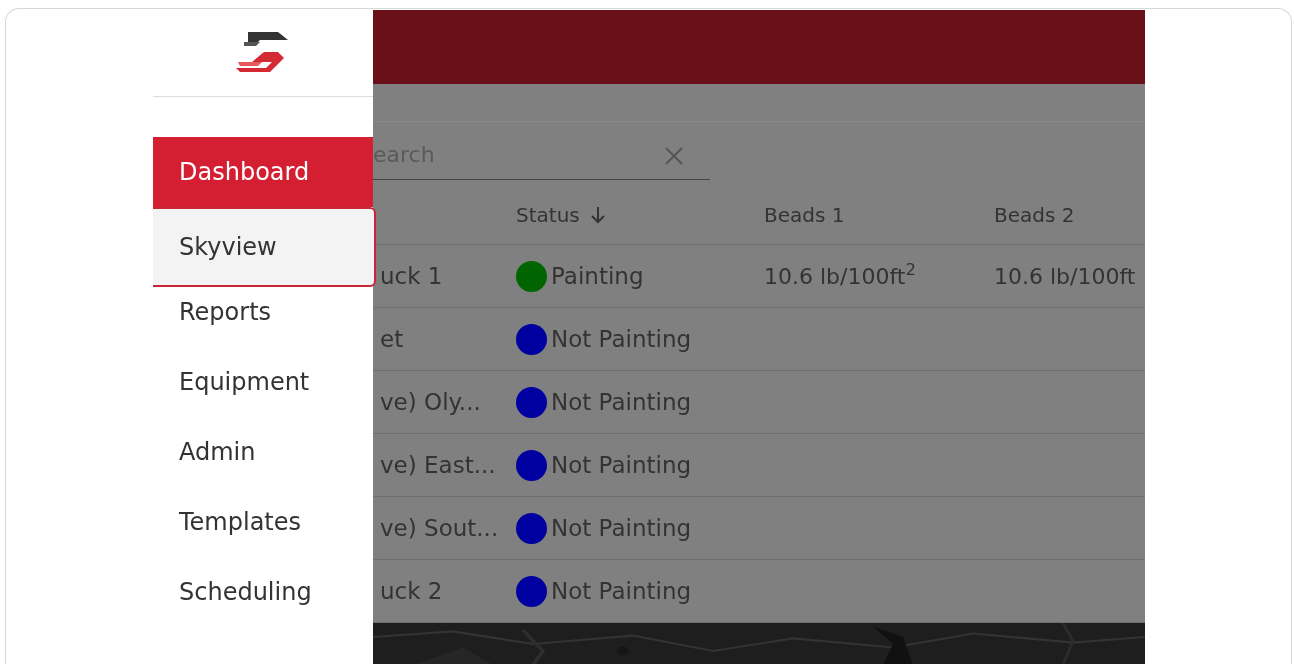 Image resolution: width=1294 pixels, height=664 pixels. I want to click on sort-arrow-icon, so click(597, 214).